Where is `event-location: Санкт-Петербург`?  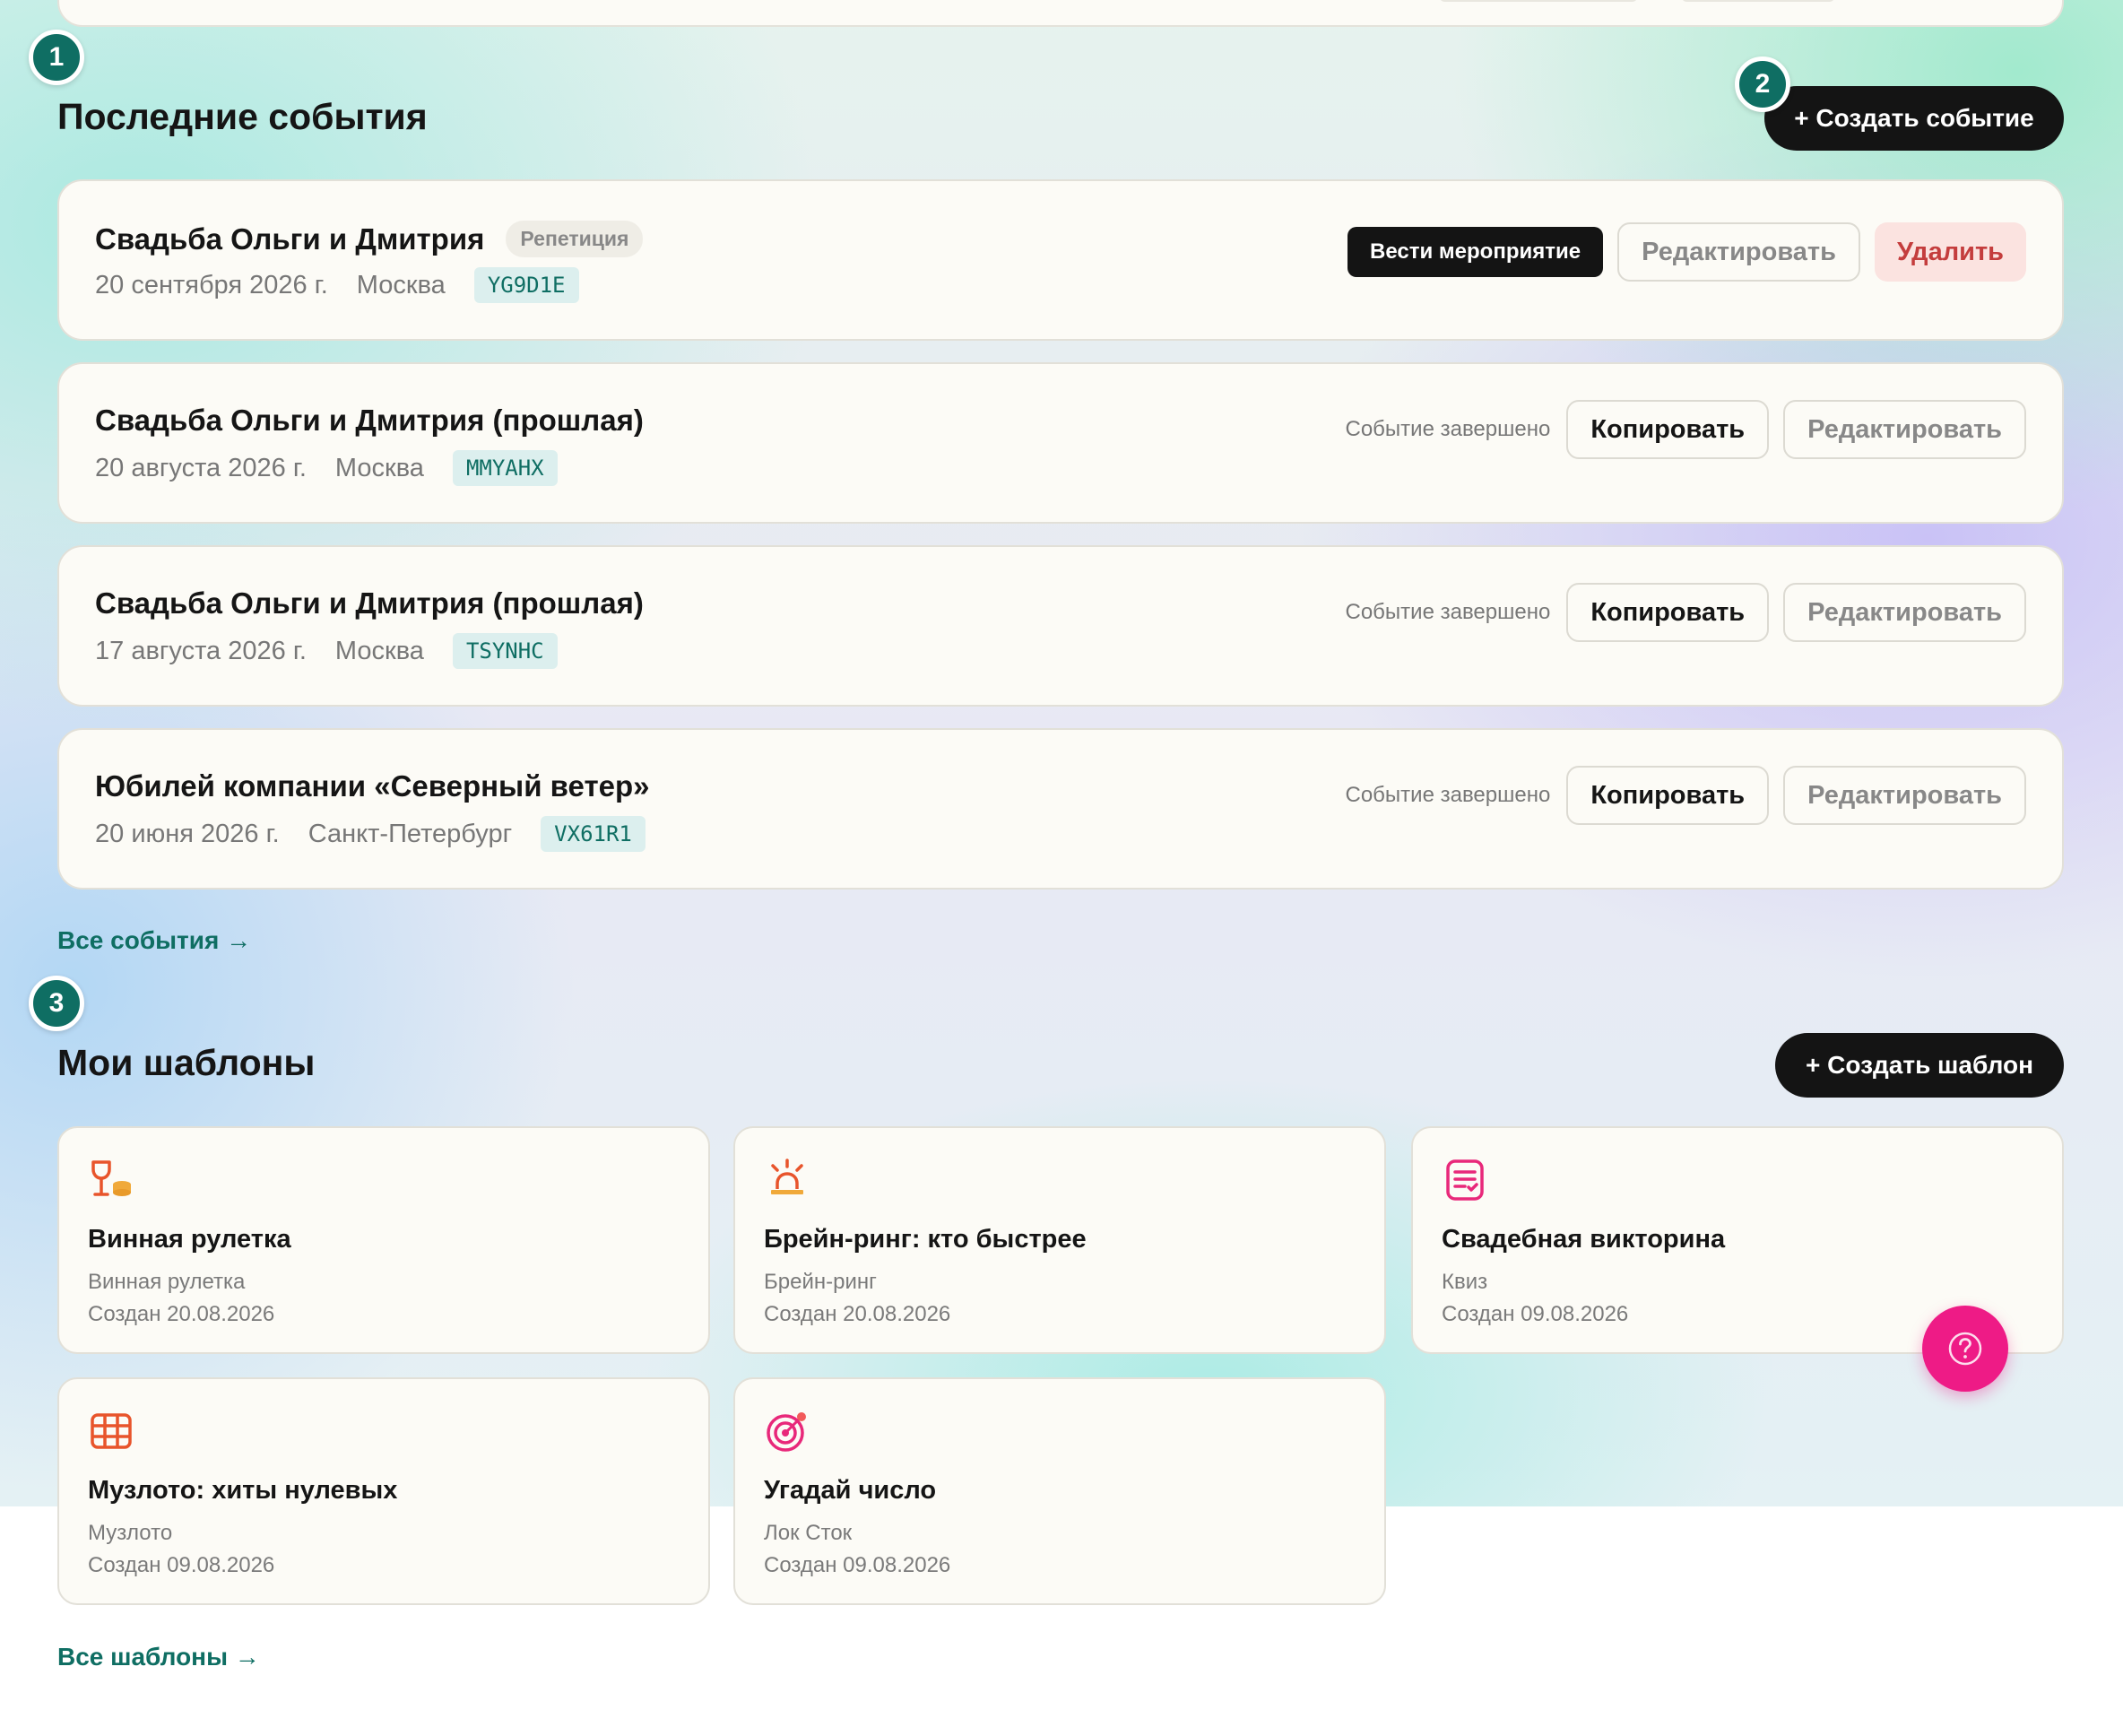 event-location: Санкт-Петербург is located at coordinates (410, 833).